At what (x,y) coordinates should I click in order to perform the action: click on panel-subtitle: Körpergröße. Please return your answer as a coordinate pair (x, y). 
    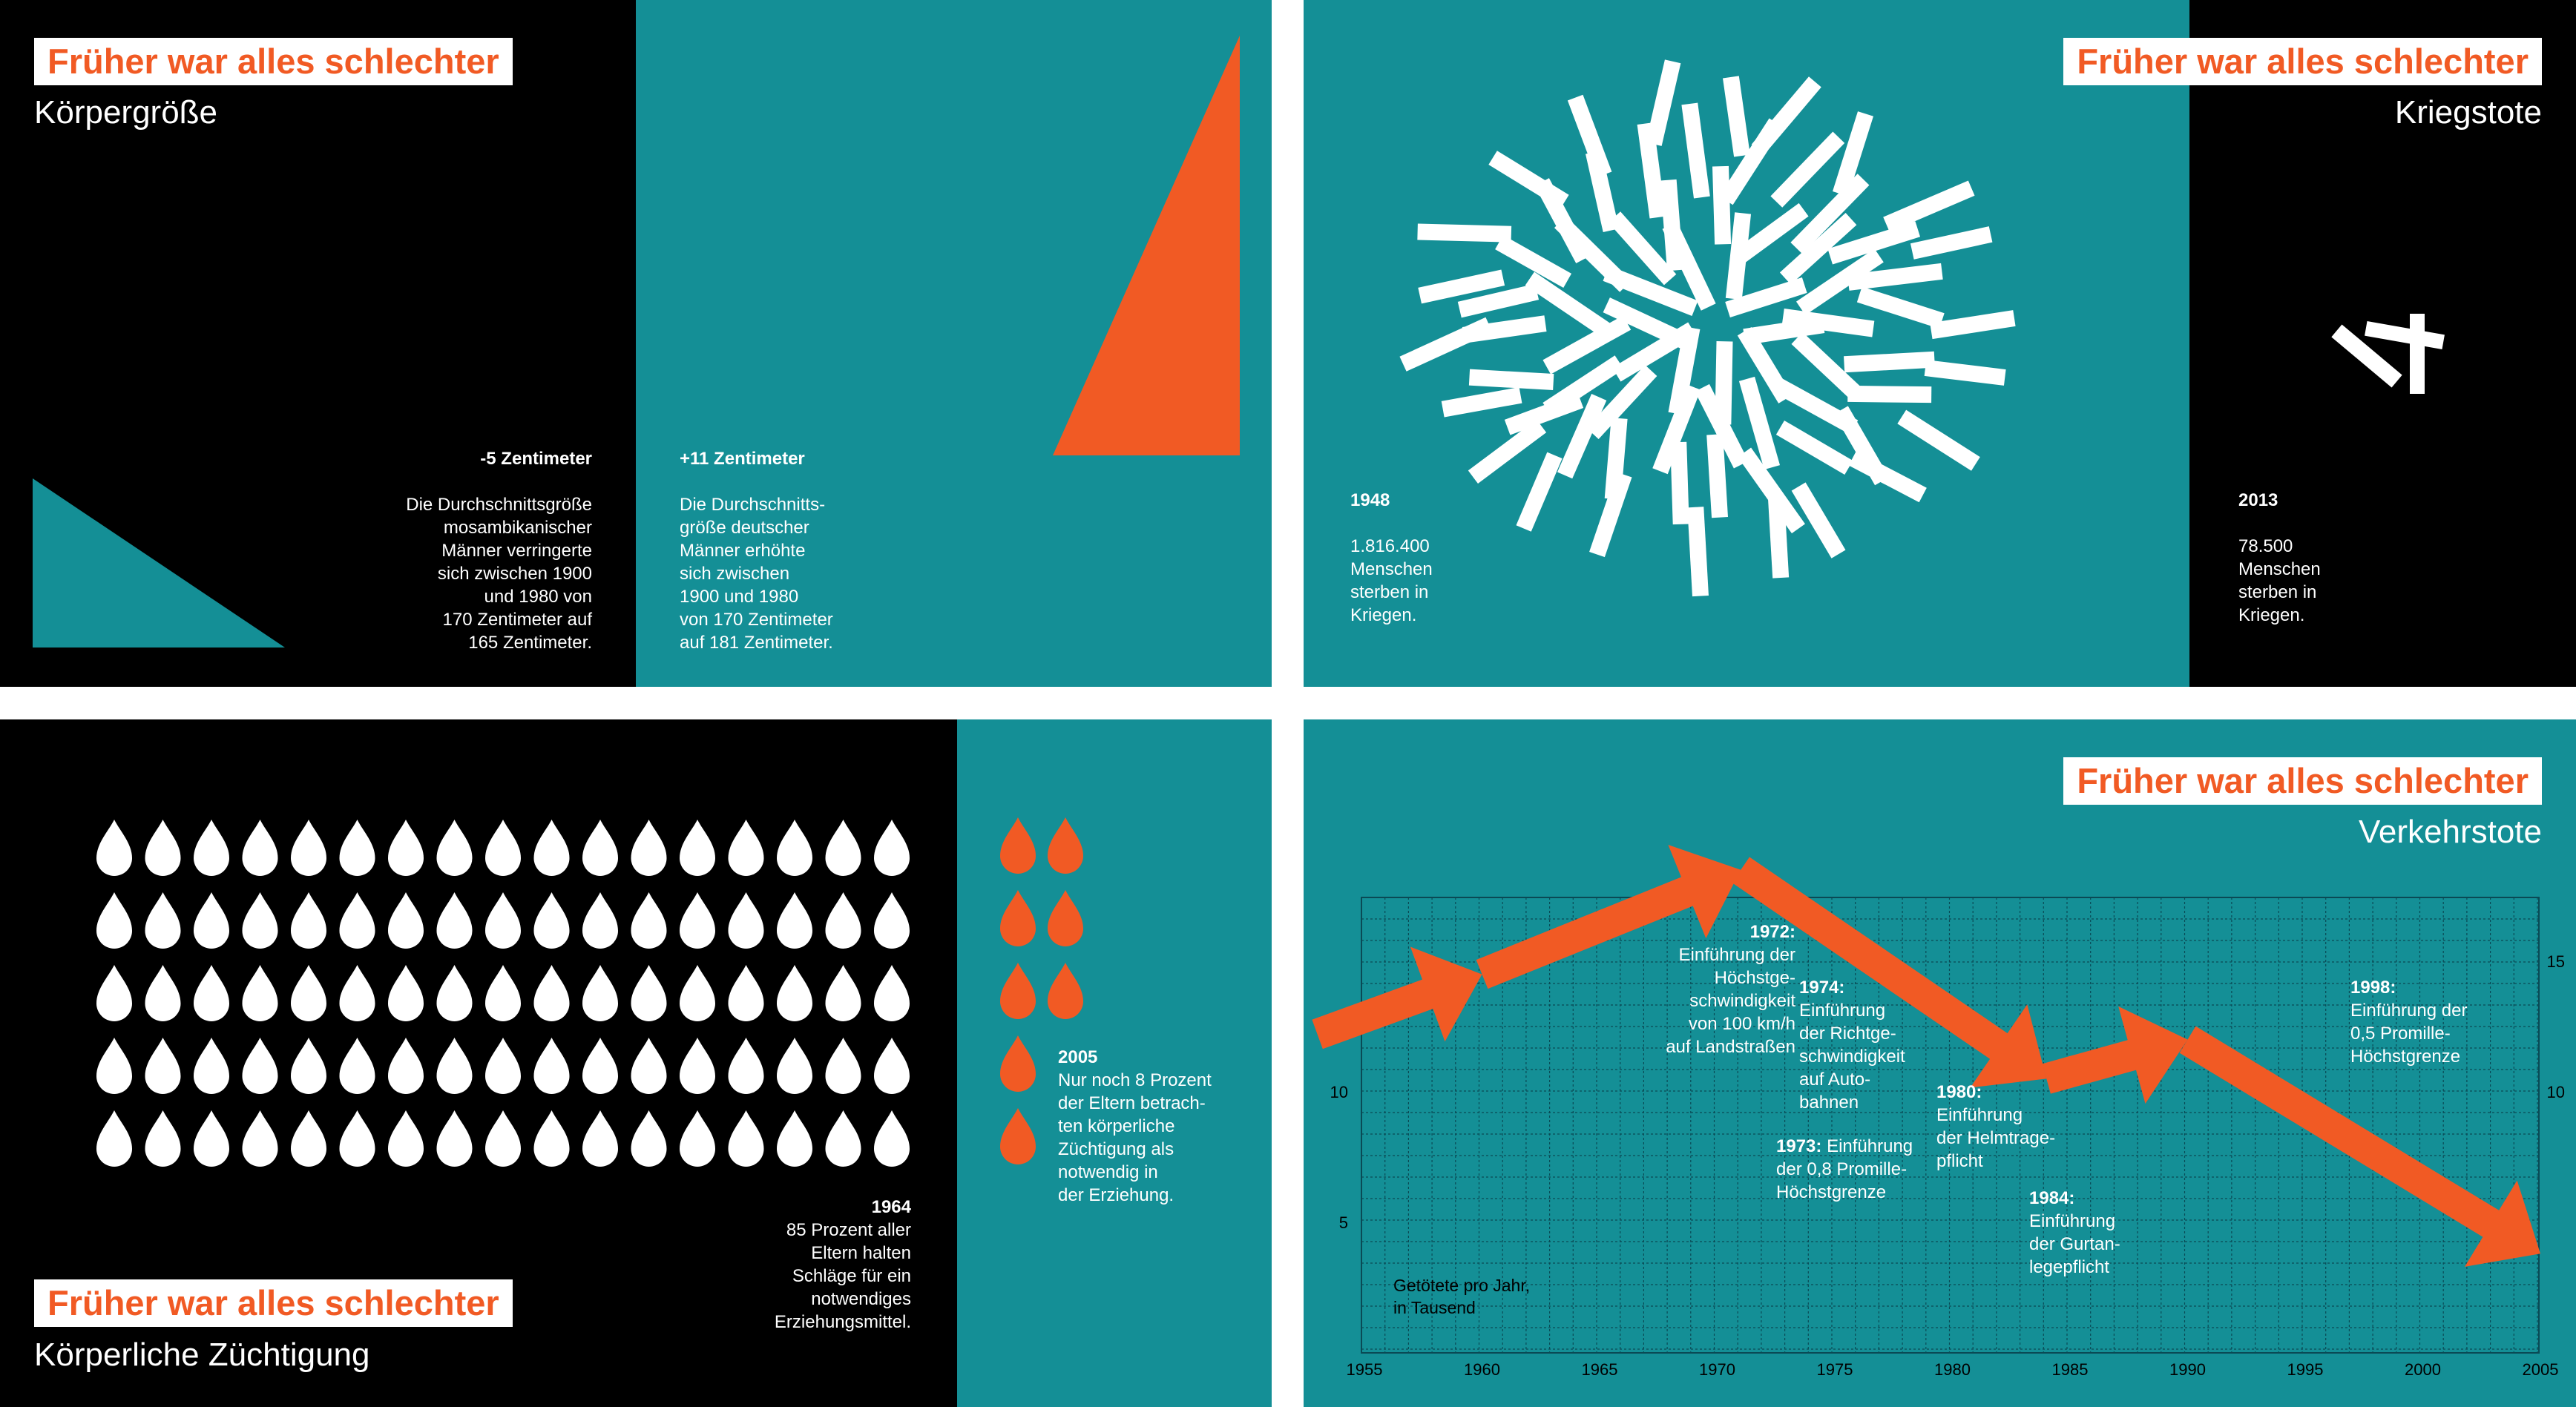
    Looking at the image, I should click on (126, 112).